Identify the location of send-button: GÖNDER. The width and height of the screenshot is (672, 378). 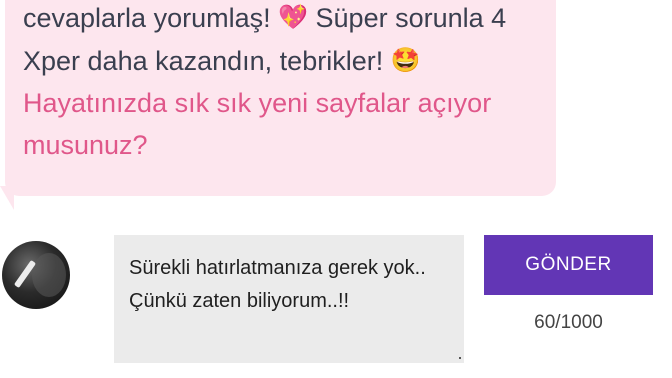
(568, 265).